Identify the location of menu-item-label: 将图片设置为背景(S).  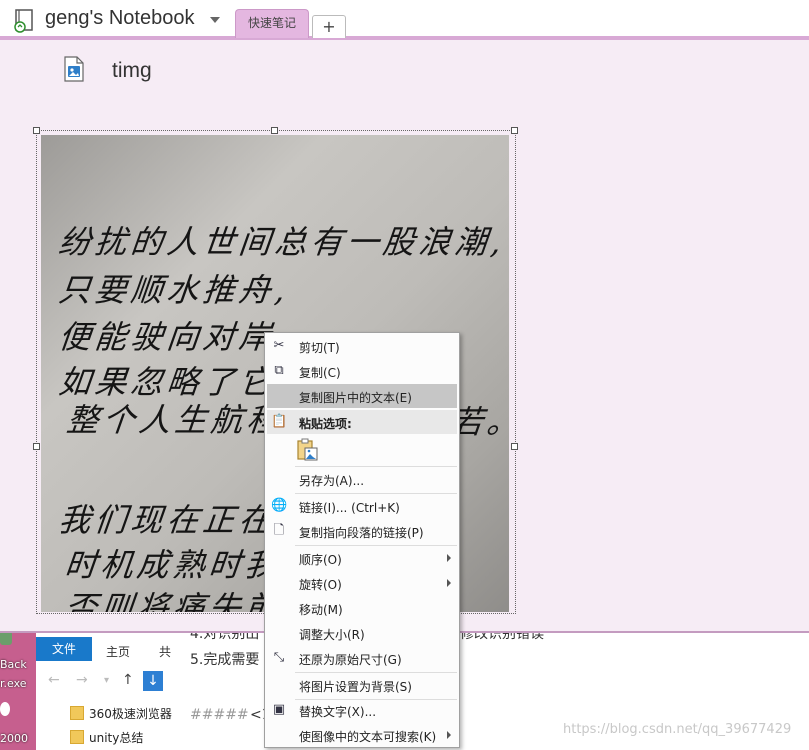
(355, 687).